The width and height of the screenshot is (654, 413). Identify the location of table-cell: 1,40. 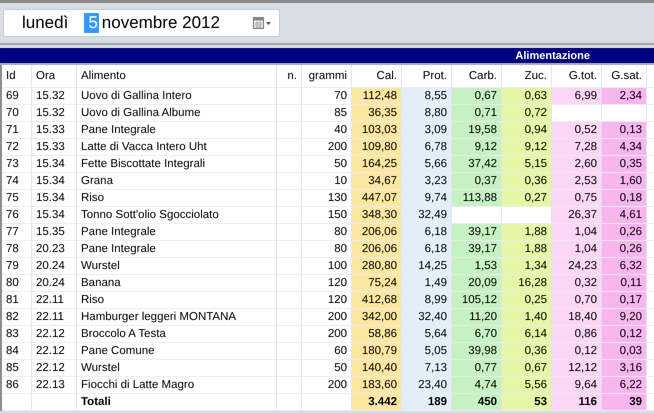
(527, 317).